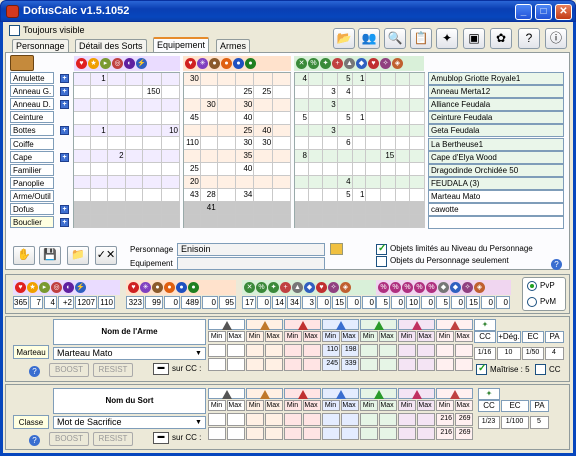 This screenshot has height=456, width=576. Describe the element at coordinates (209, 208) in the screenshot. I see `grid-cell: 41` at that location.